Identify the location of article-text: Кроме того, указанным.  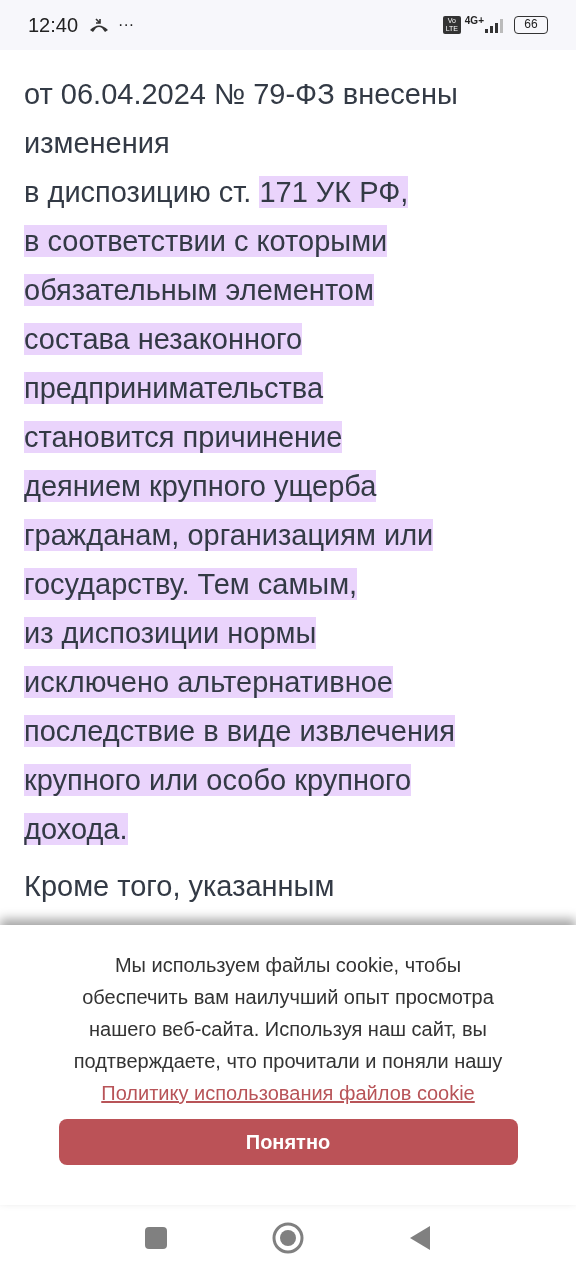
(179, 886).